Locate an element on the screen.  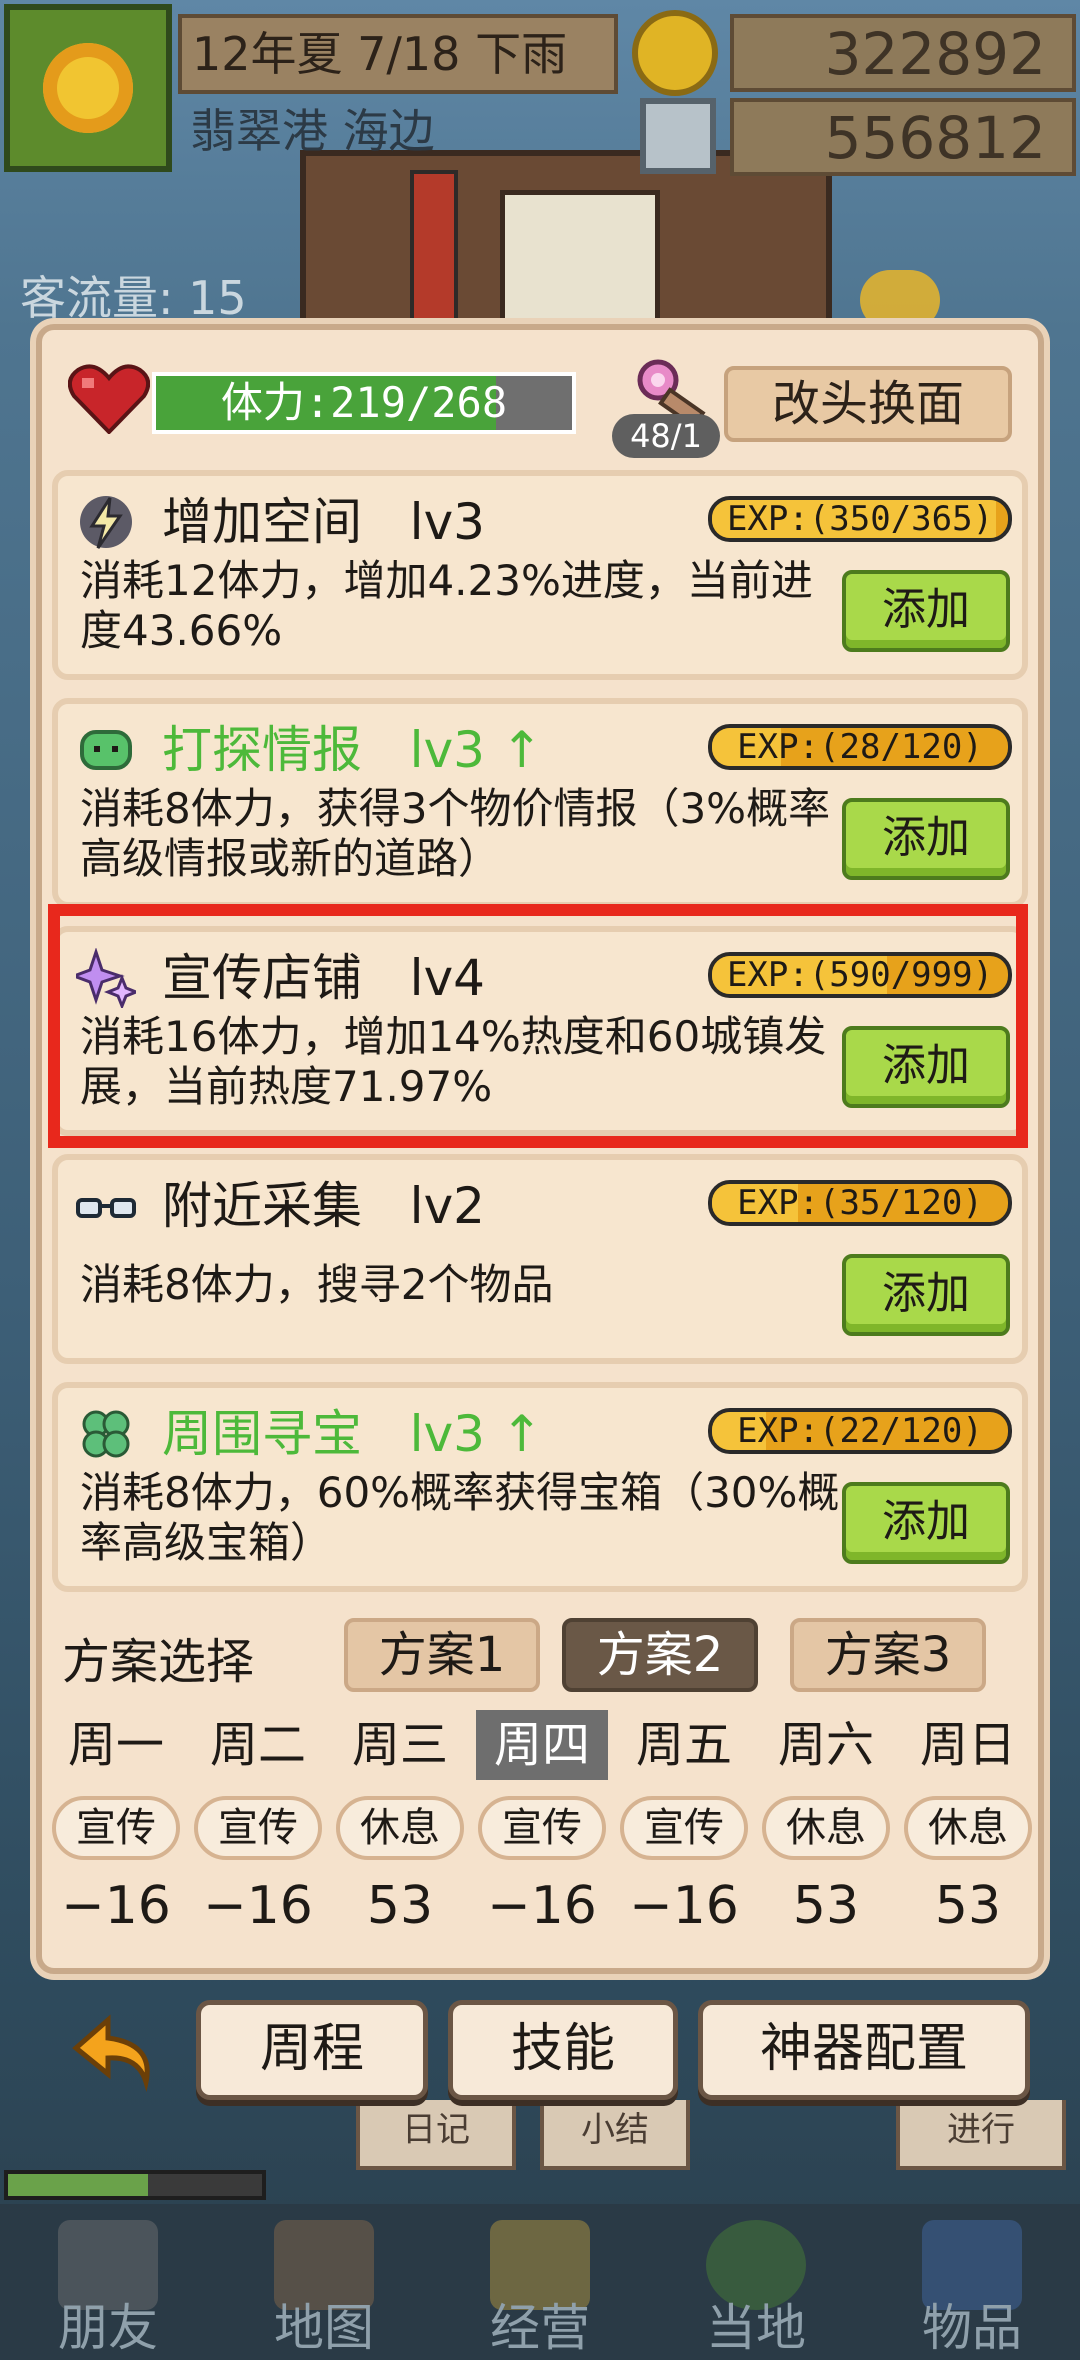
card-title: 增加空间 lv3 is located at coordinates (323, 522).